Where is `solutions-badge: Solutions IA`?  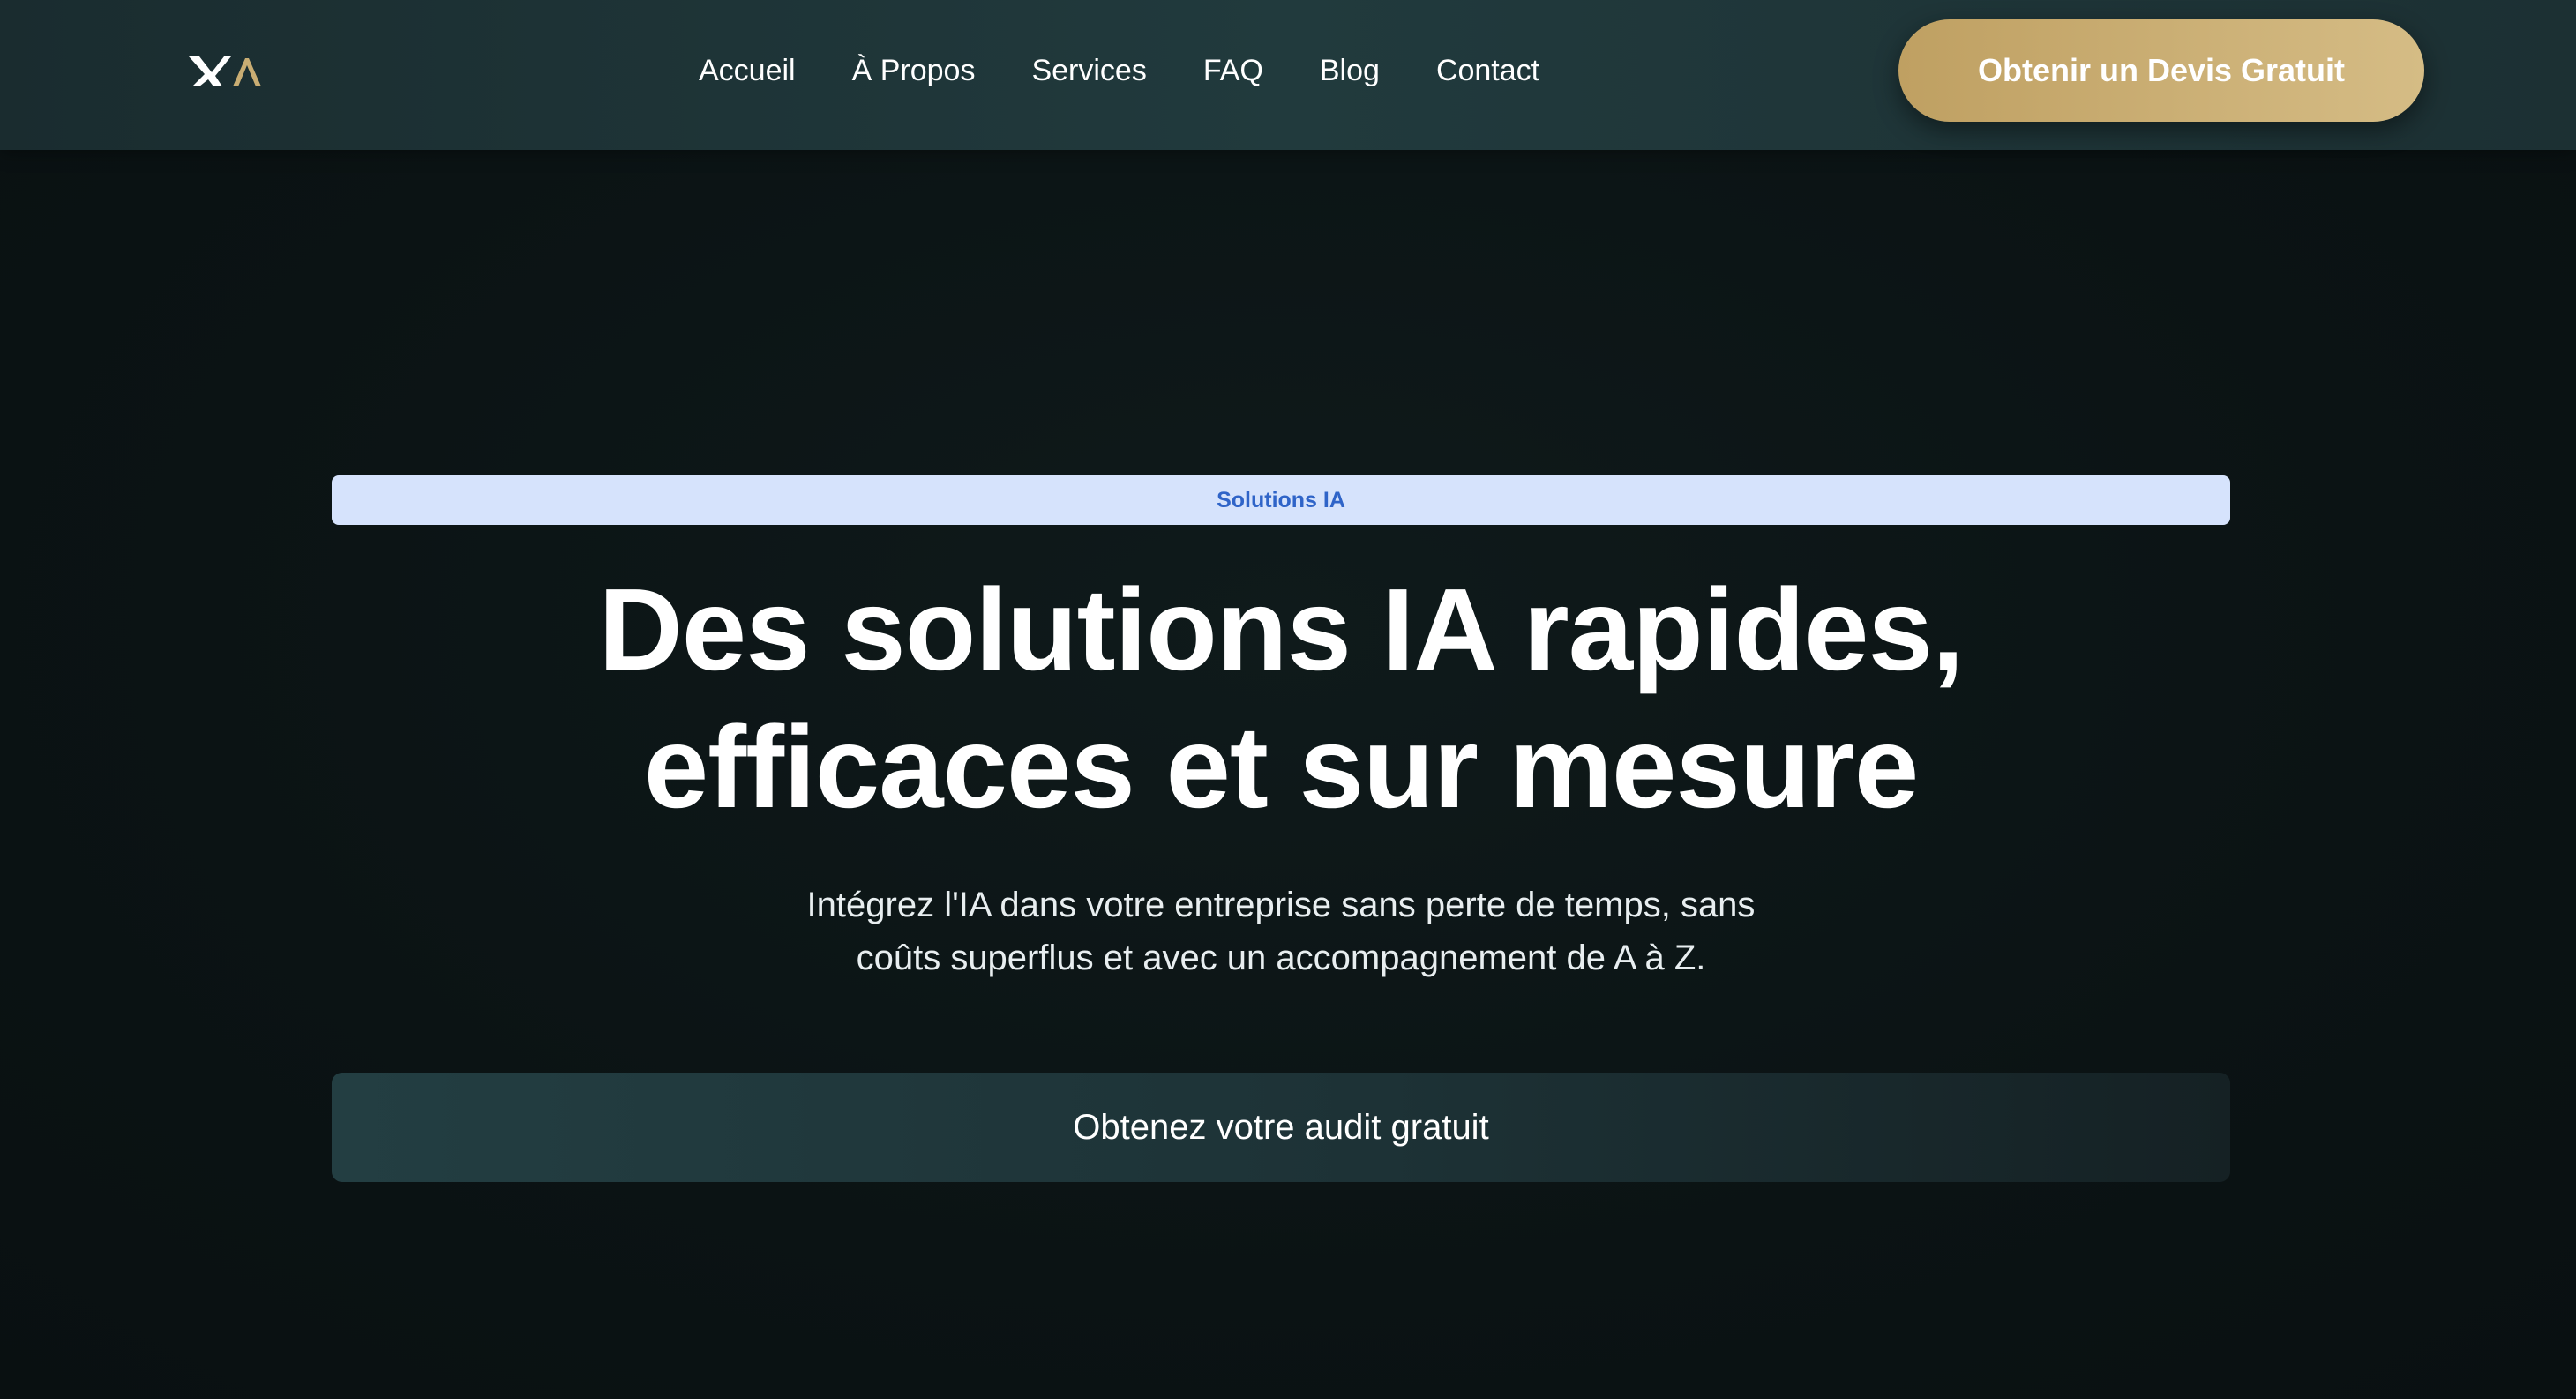 solutions-badge: Solutions IA is located at coordinates (1281, 500).